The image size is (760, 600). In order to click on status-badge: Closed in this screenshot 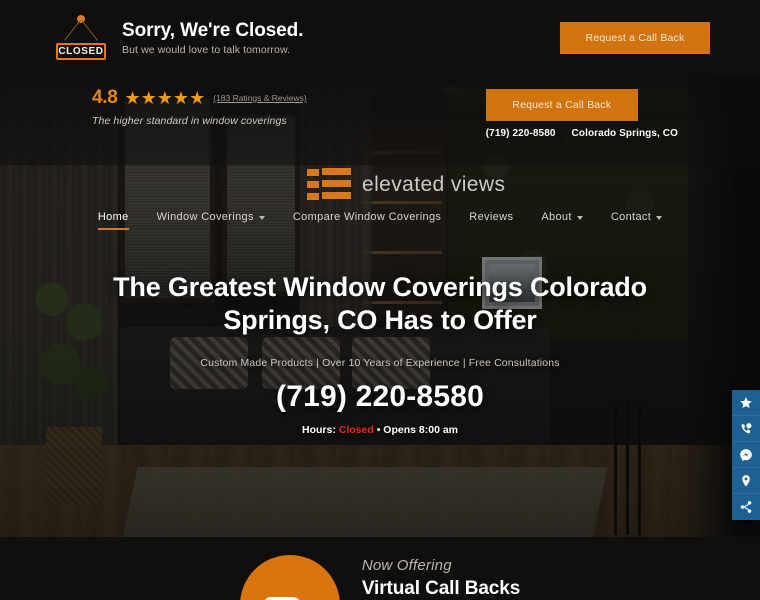, I will do `click(356, 430)`.